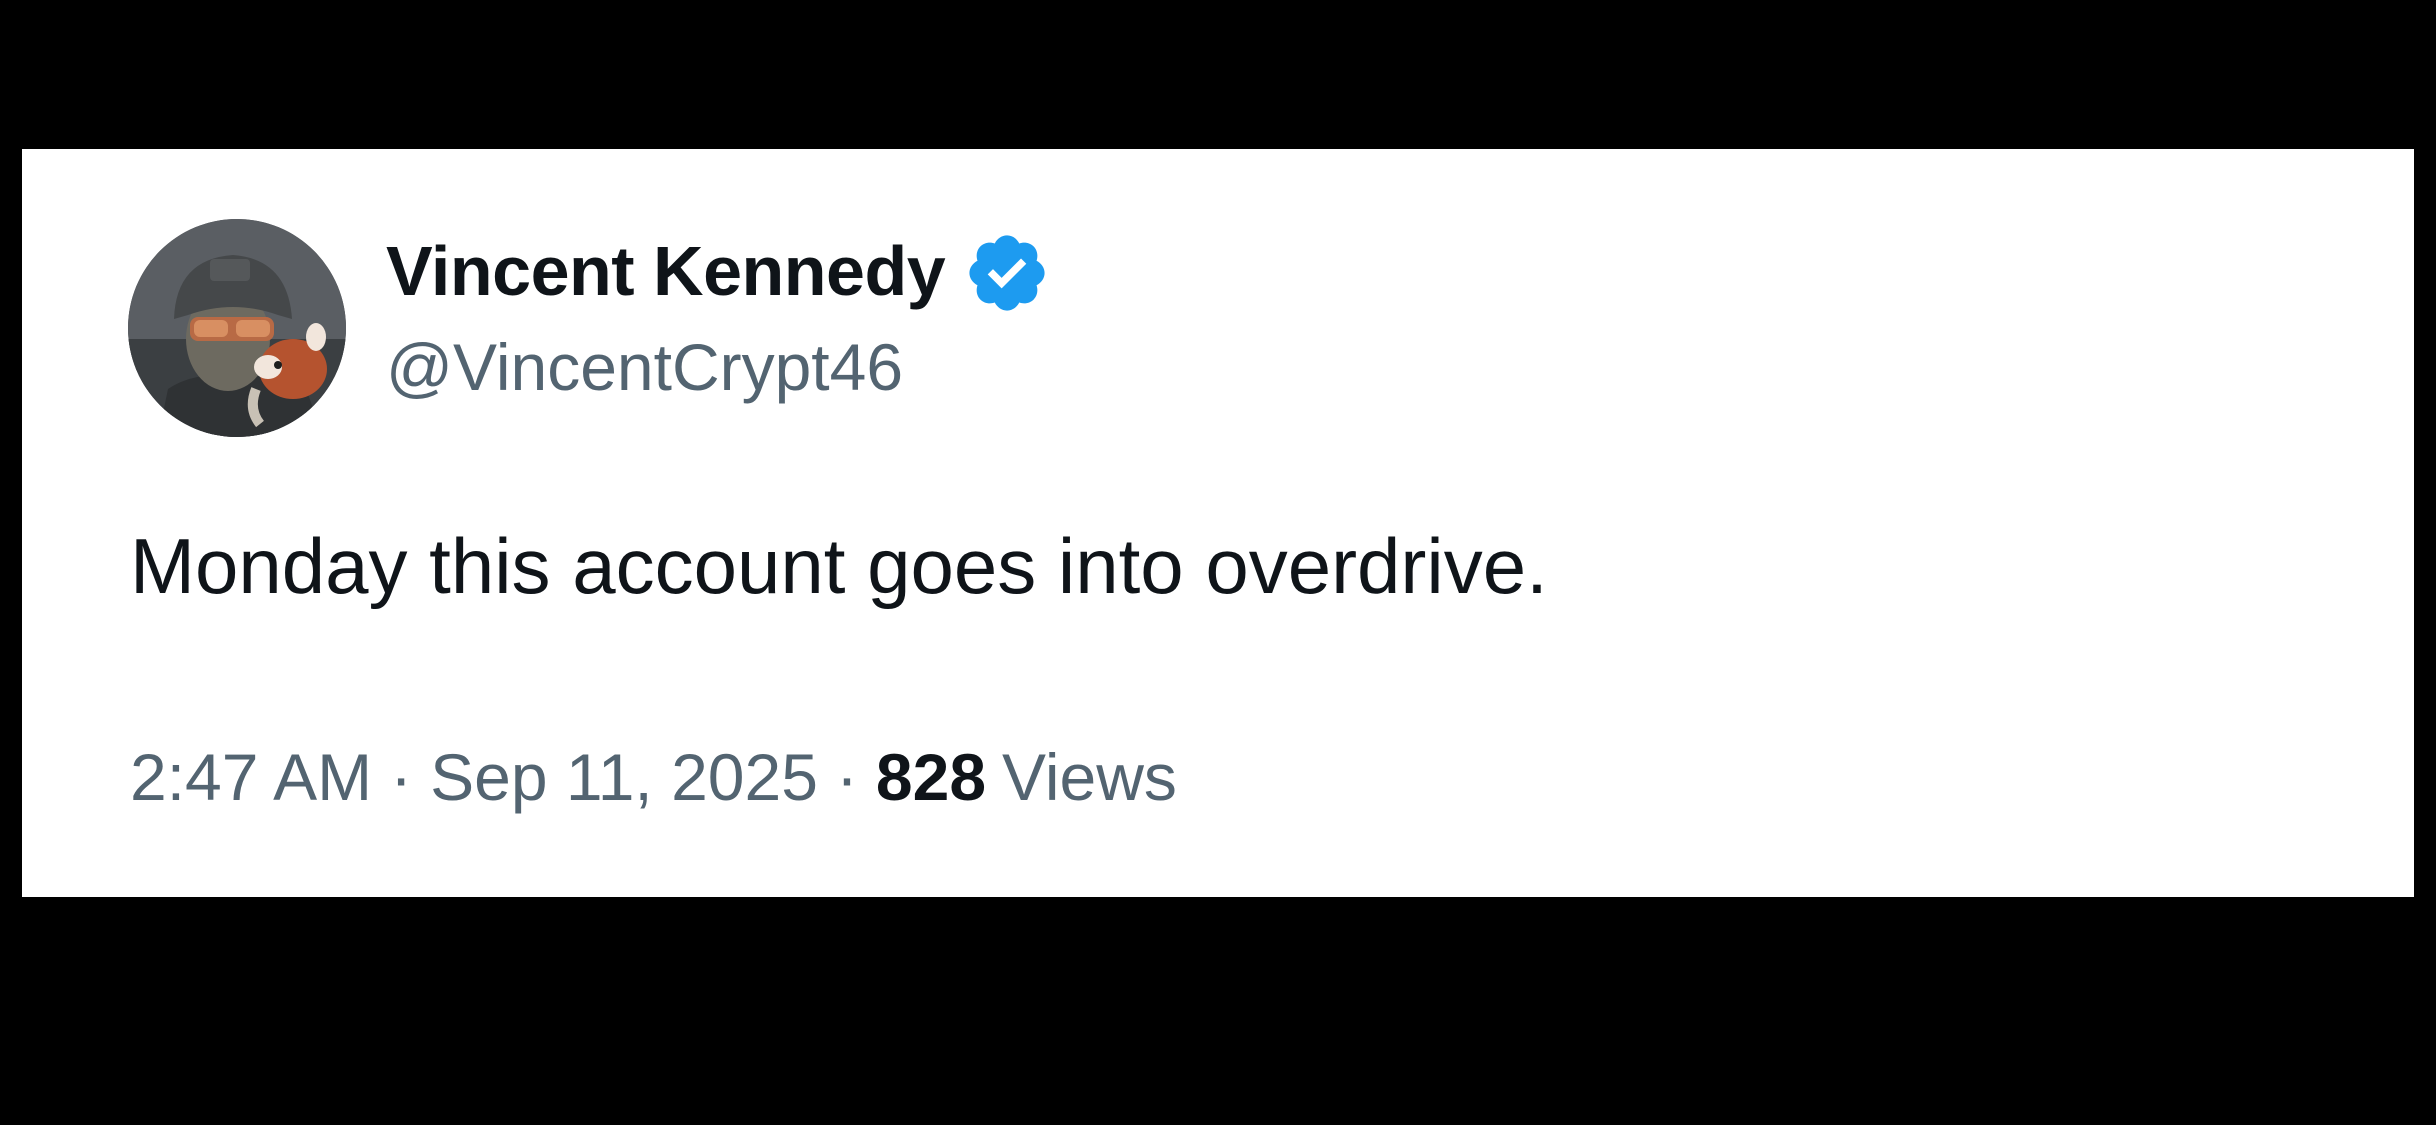 The width and height of the screenshot is (2436, 1125). I want to click on views-label: Views, so click(1089, 777).